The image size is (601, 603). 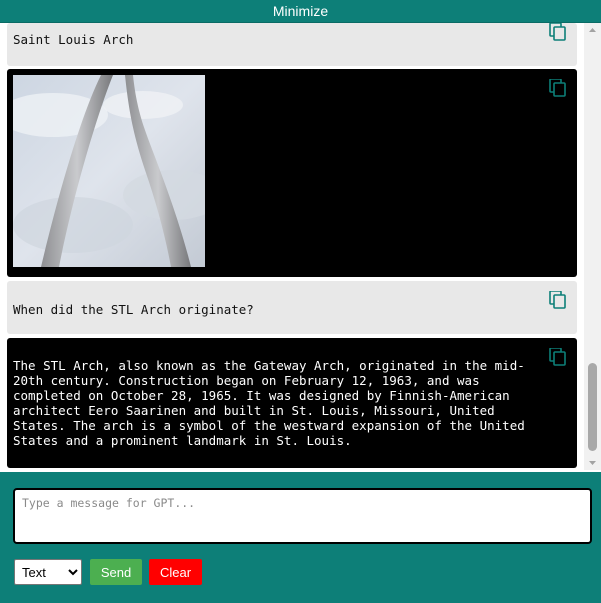 I want to click on chat-scrollbar, so click(x=592, y=246).